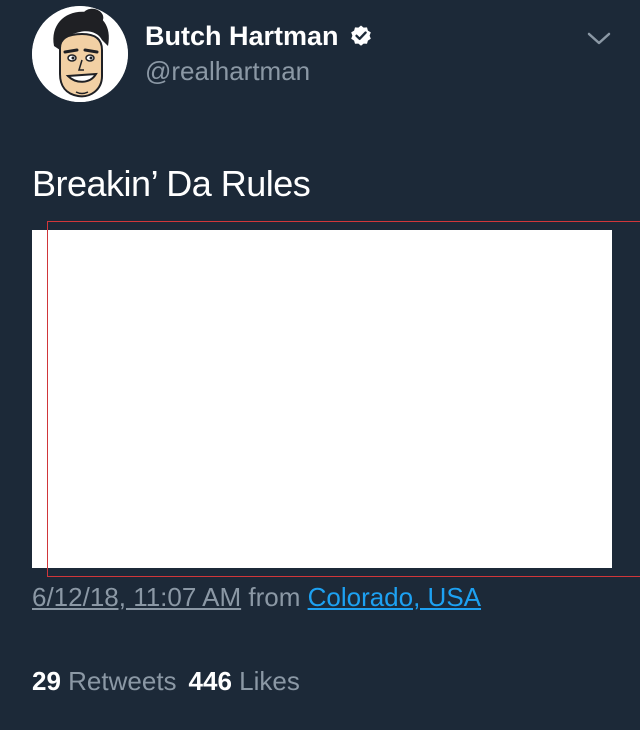 The image size is (640, 730). What do you see at coordinates (136, 597) in the screenshot?
I see `tweet-timestamp: 6/12/18, 11:07 AM` at bounding box center [136, 597].